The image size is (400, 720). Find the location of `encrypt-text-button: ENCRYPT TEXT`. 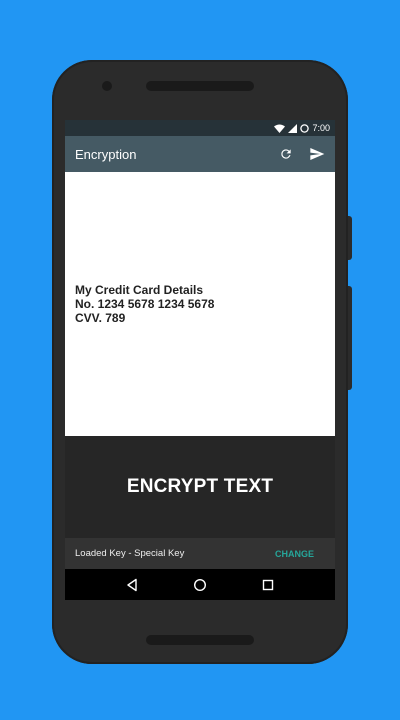

encrypt-text-button: ENCRYPT TEXT is located at coordinates (200, 487).